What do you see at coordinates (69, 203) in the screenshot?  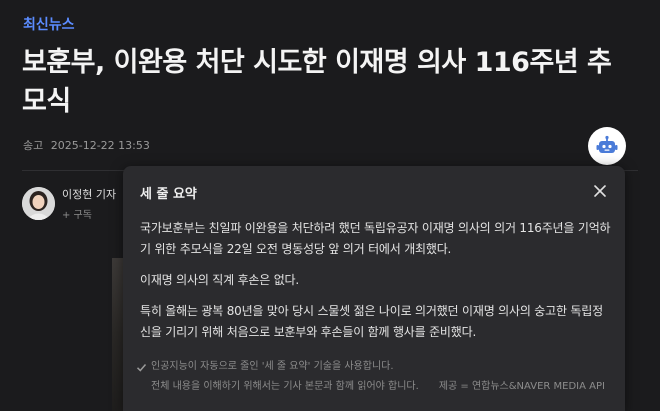 I see `author-byline: 이정현 기자 + 구독` at bounding box center [69, 203].